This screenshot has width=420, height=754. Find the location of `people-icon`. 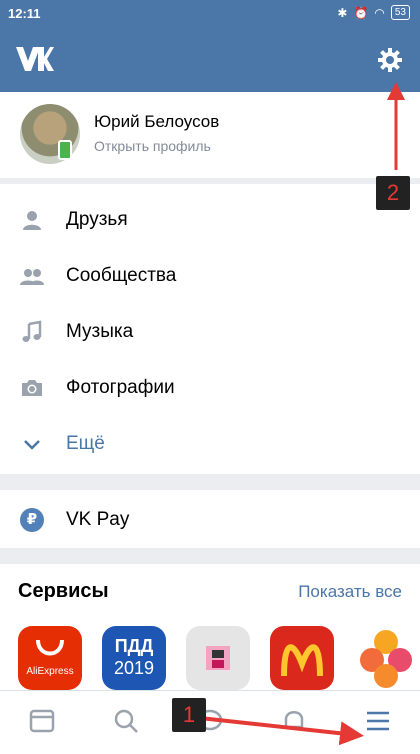

people-icon is located at coordinates (32, 277).